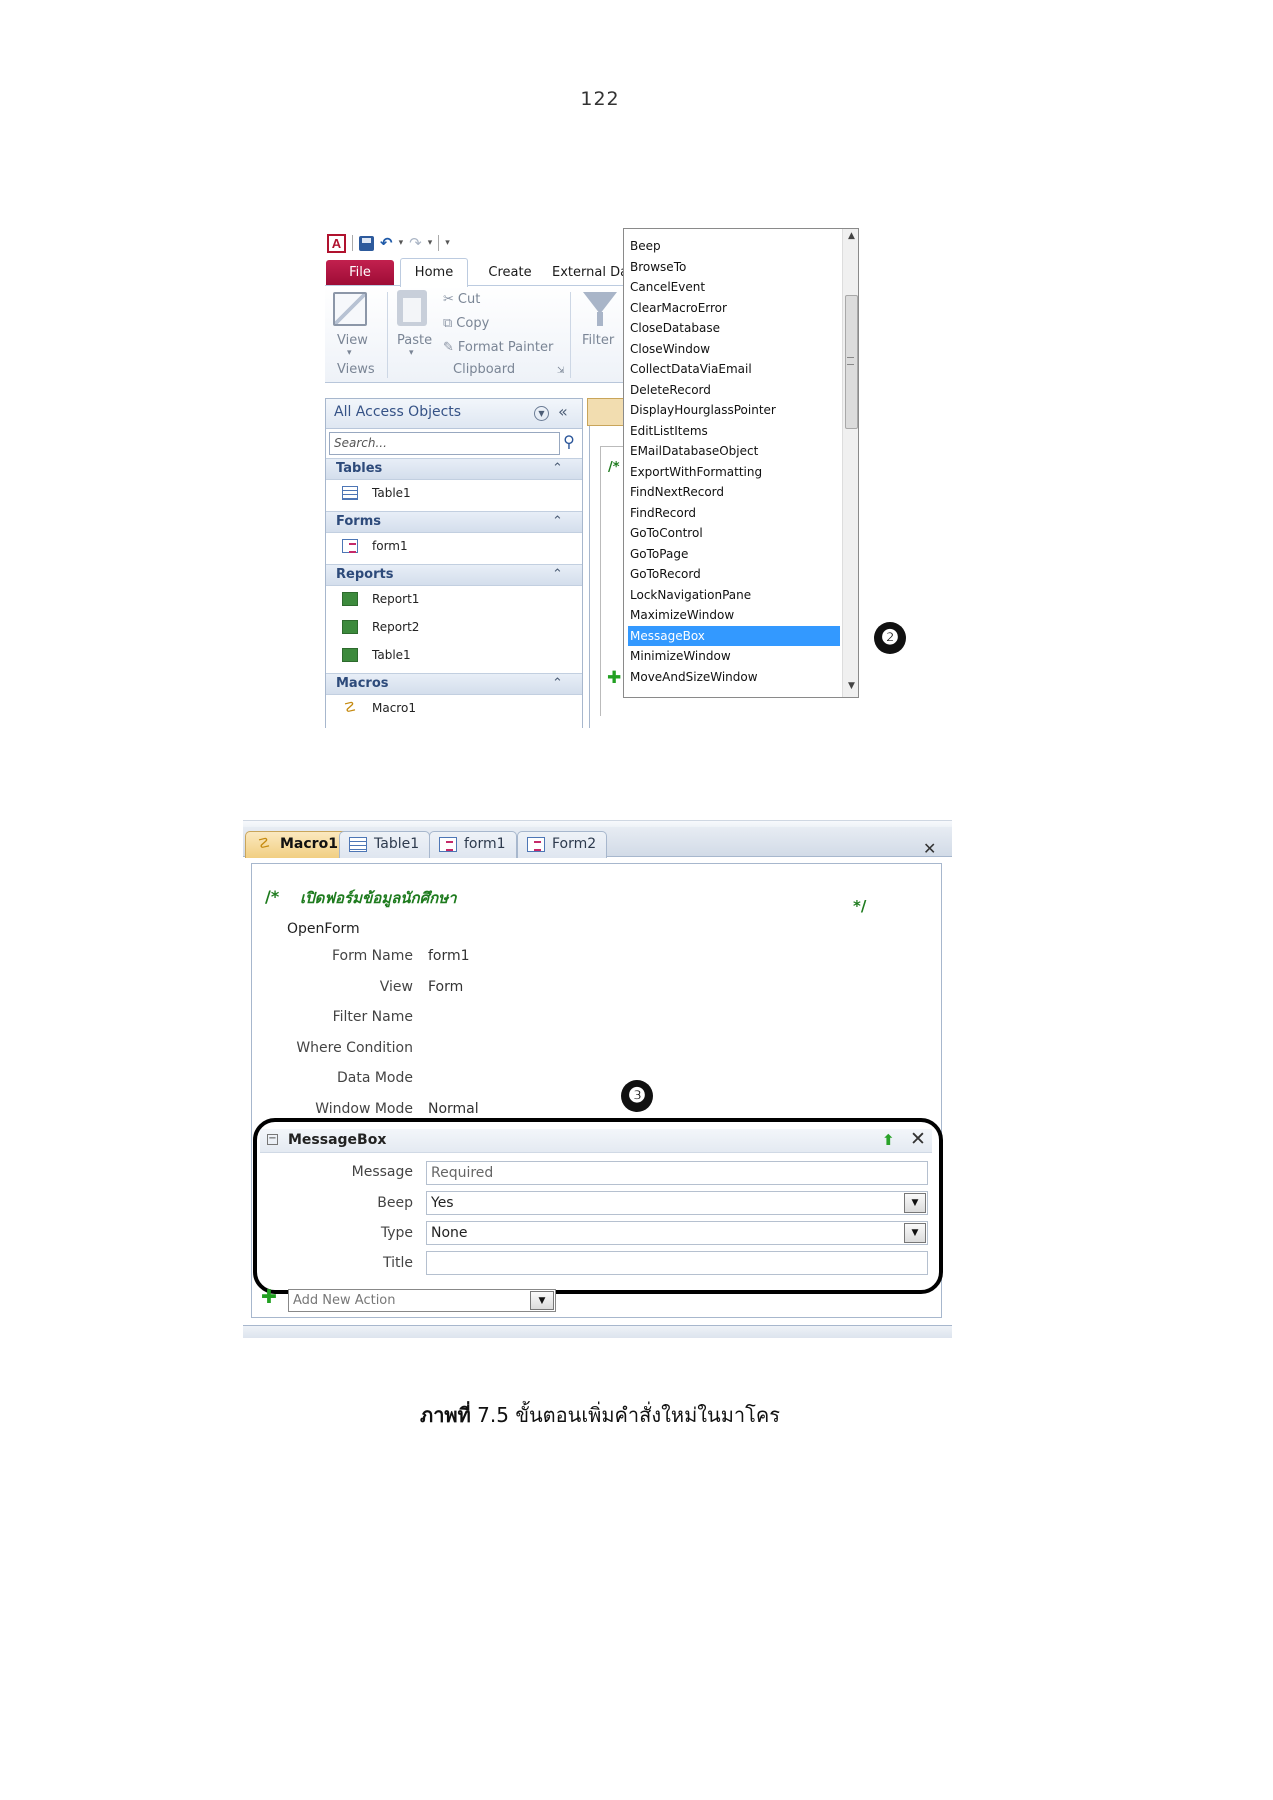 The image size is (1273, 1800). I want to click on messagebox-message-input: Required, so click(677, 1173).